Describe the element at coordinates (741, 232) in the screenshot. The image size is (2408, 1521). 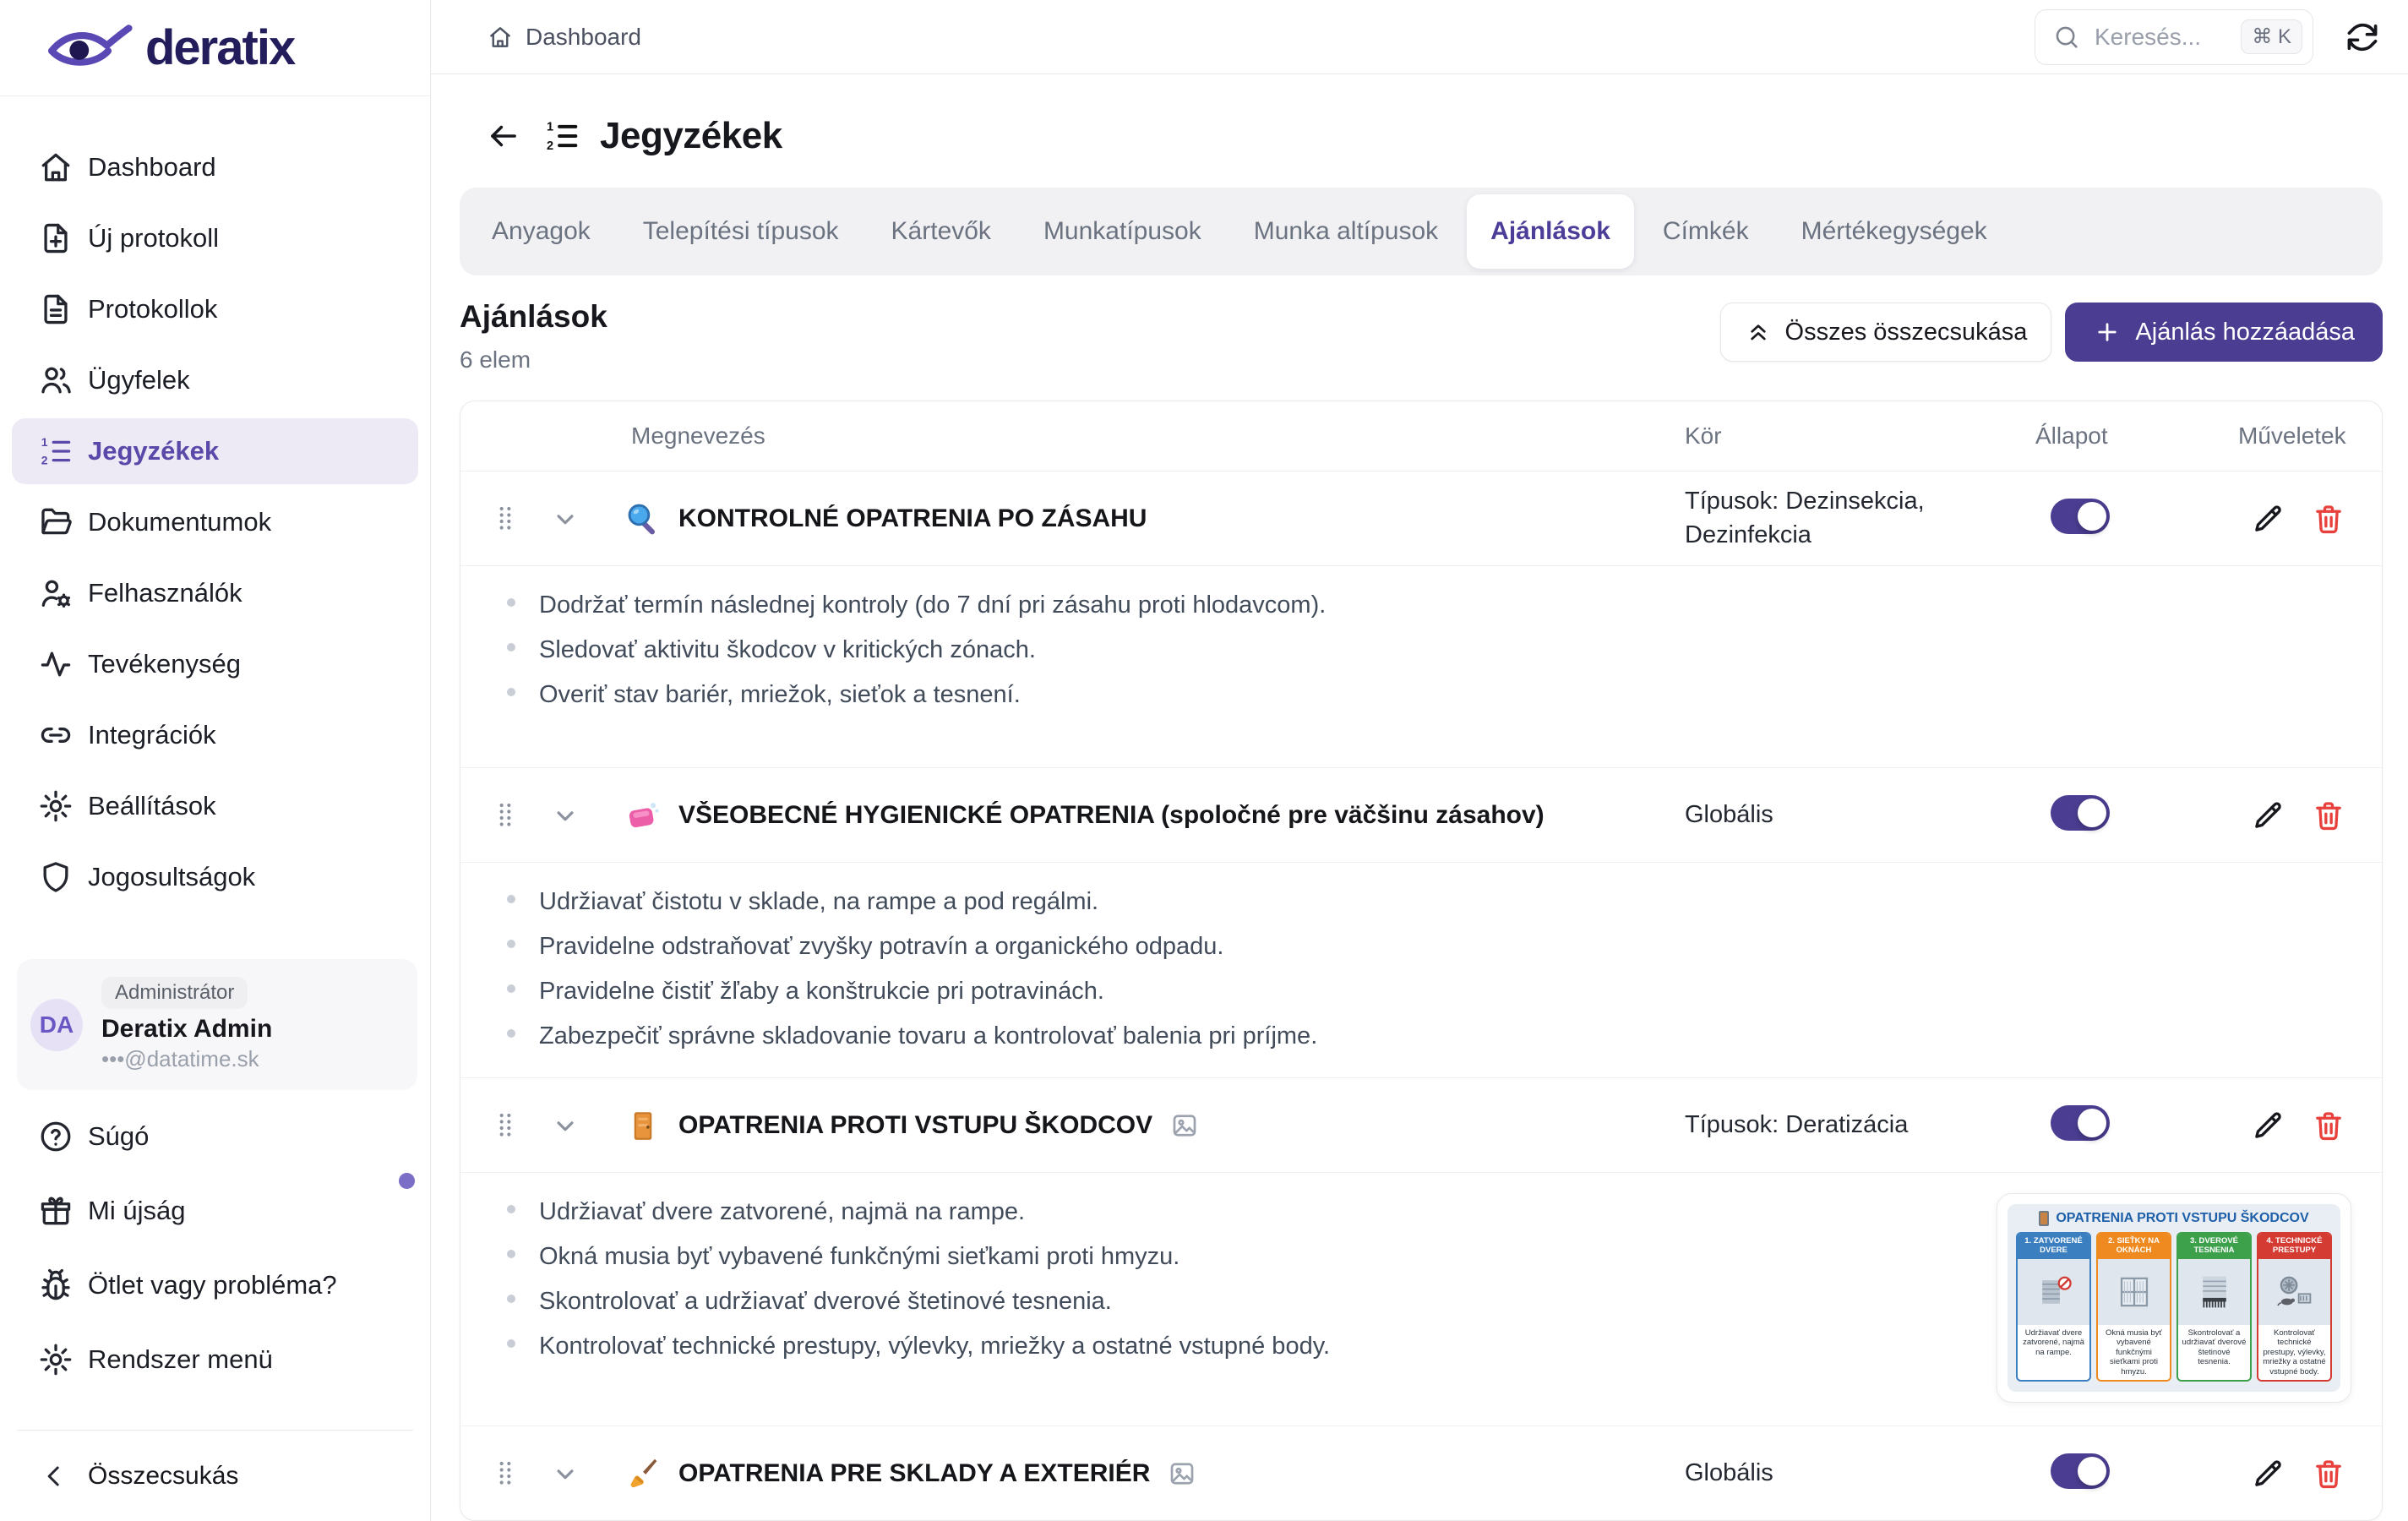
I see `tab-telepitesi-tipusok: Telepítési típusok` at that location.